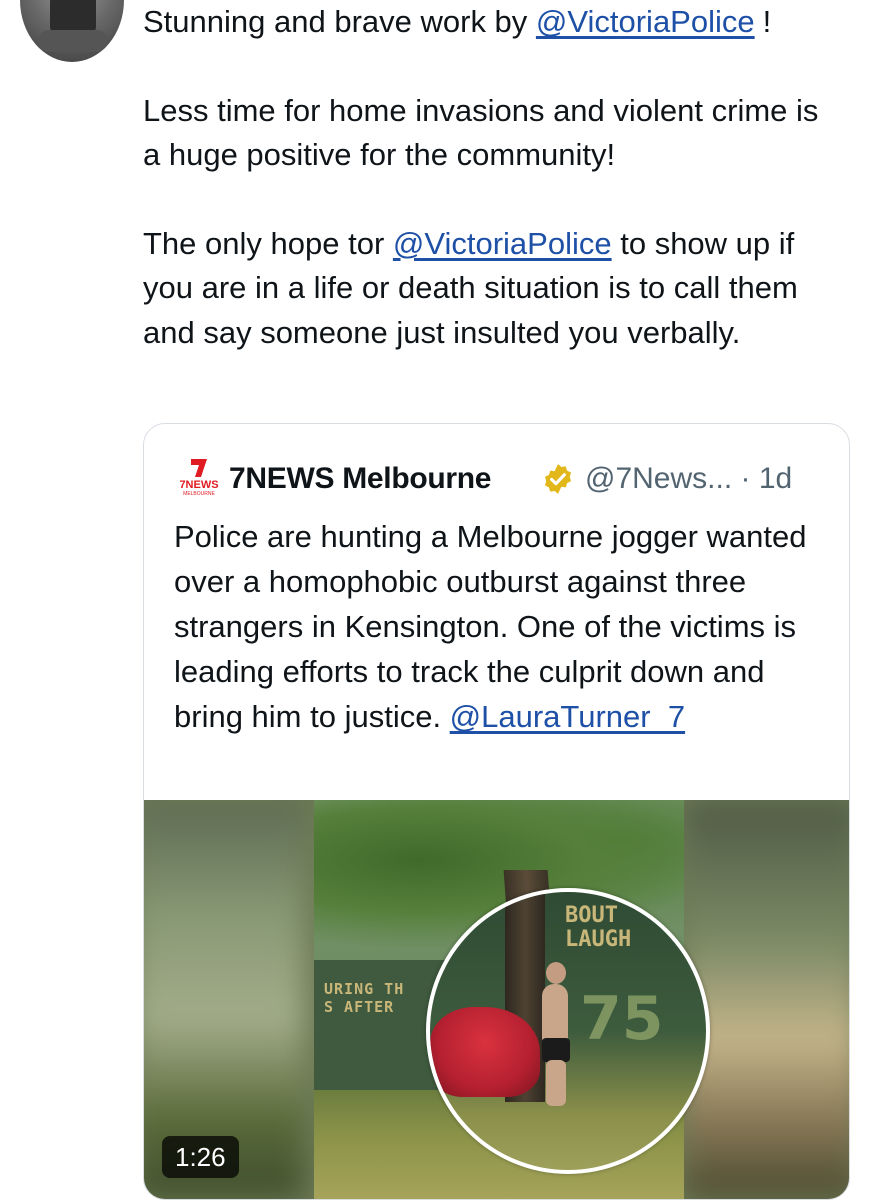  Describe the element at coordinates (689, 478) in the screenshot. I see `quoted-handle-timestamp: @7News... · 1d` at that location.